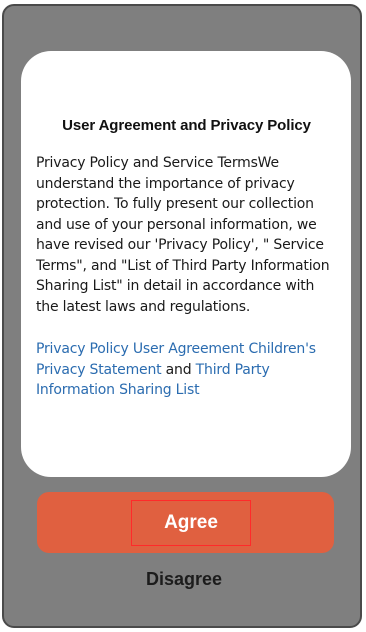 This screenshot has height=632, width=366. What do you see at coordinates (182, 579) in the screenshot?
I see `disagree-button: Disagree` at bounding box center [182, 579].